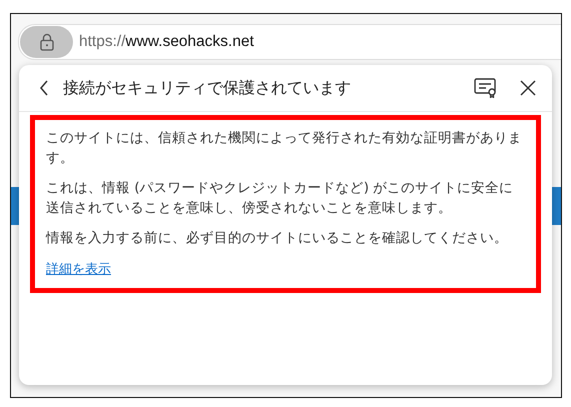 Image resolution: width=571 pixels, height=407 pixels. I want to click on details-link: 詳細を表示, so click(78, 269).